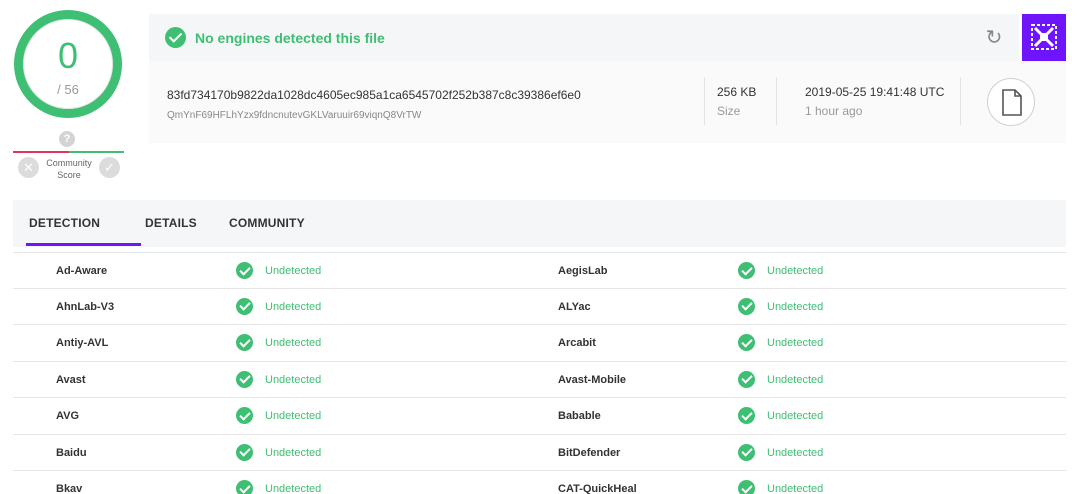 The width and height of the screenshot is (1080, 494). Describe the element at coordinates (584, 37) in the screenshot. I see `status-banner: No engines detected this file ↻` at that location.